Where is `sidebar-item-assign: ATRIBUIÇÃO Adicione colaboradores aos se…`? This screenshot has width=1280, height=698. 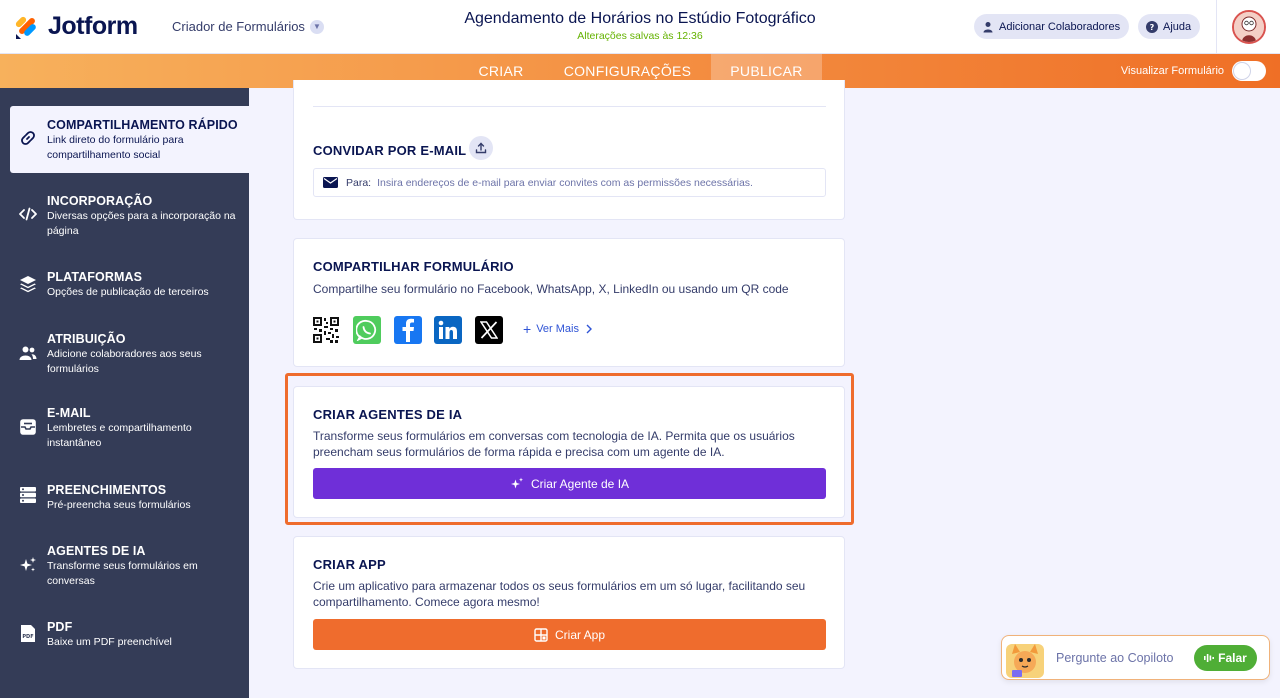
sidebar-item-assign: ATRIBUIÇÃO Adicione colaboradores aos se… is located at coordinates (129, 351).